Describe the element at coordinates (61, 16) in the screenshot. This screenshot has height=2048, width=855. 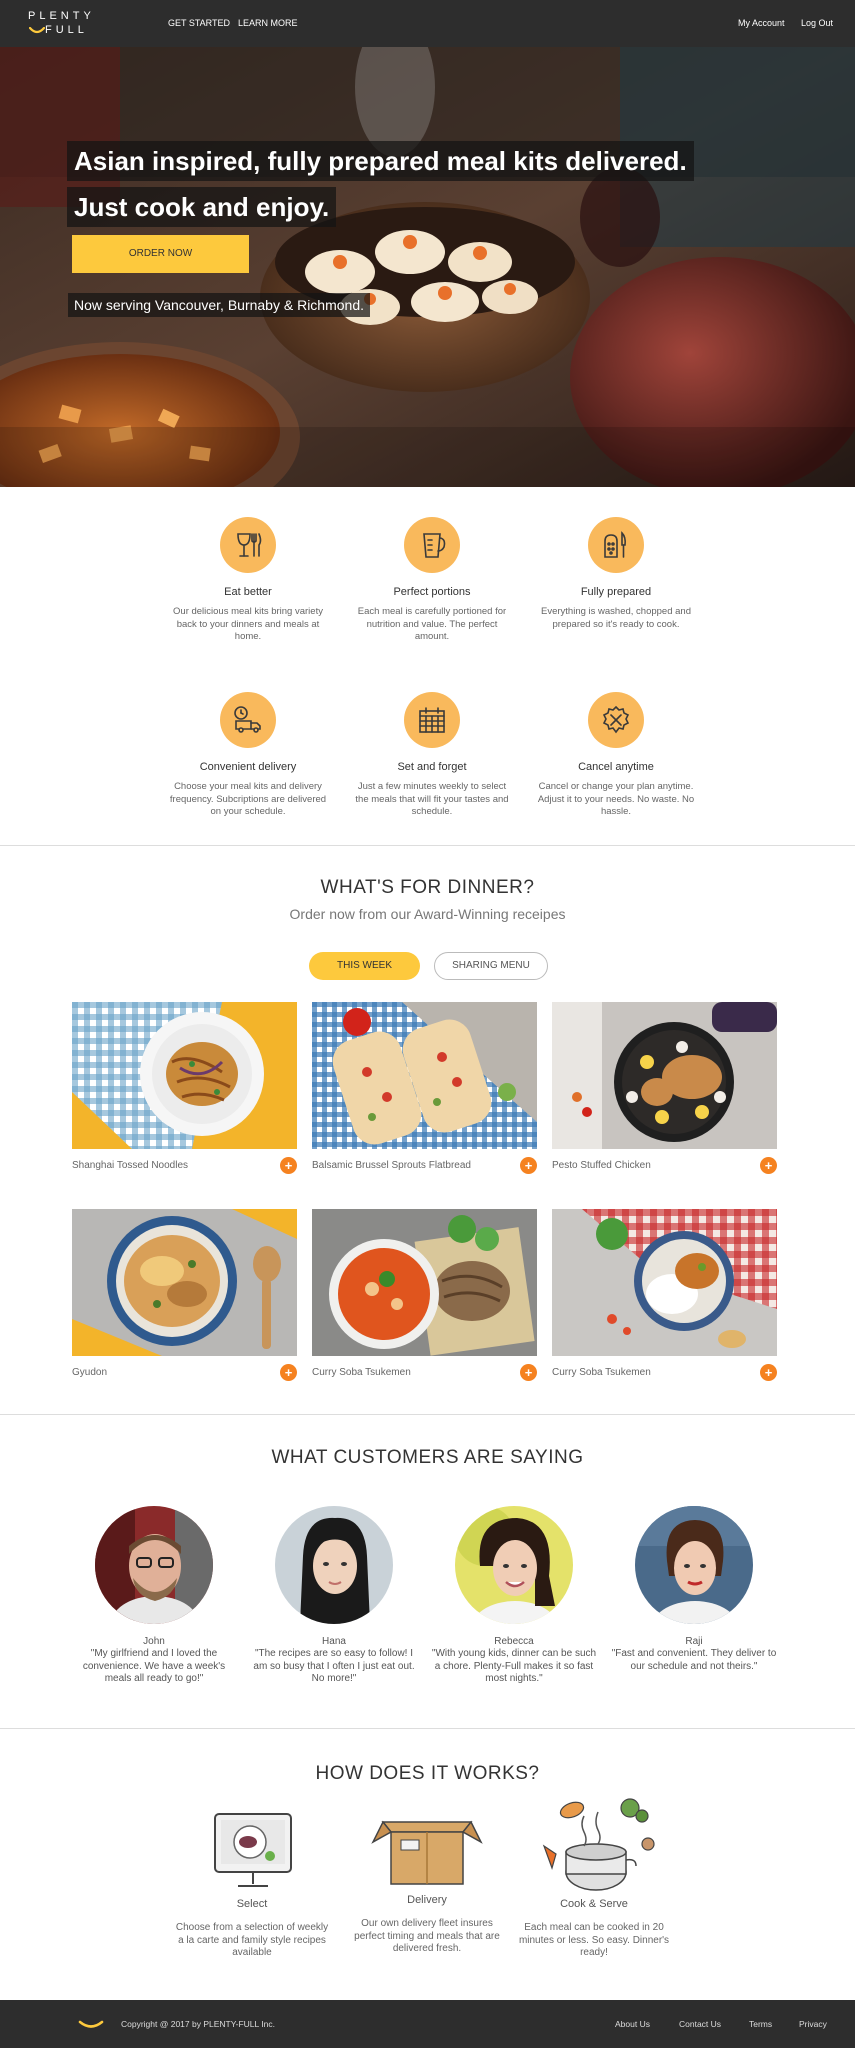
I see `logo-text-top: PLENTY` at that location.